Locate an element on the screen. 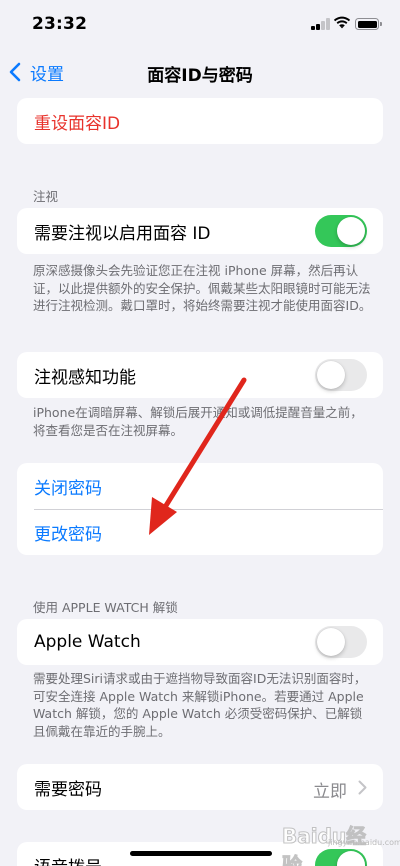 This screenshot has width=400, height=866. require-attention-card: 需要注视以启用面容 ID is located at coordinates (200, 231).